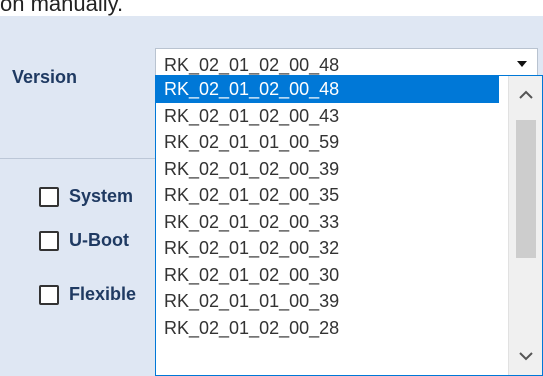 This screenshot has height=376, width=543. What do you see at coordinates (271, 8) in the screenshot?
I see `caption-text: on manually.` at bounding box center [271, 8].